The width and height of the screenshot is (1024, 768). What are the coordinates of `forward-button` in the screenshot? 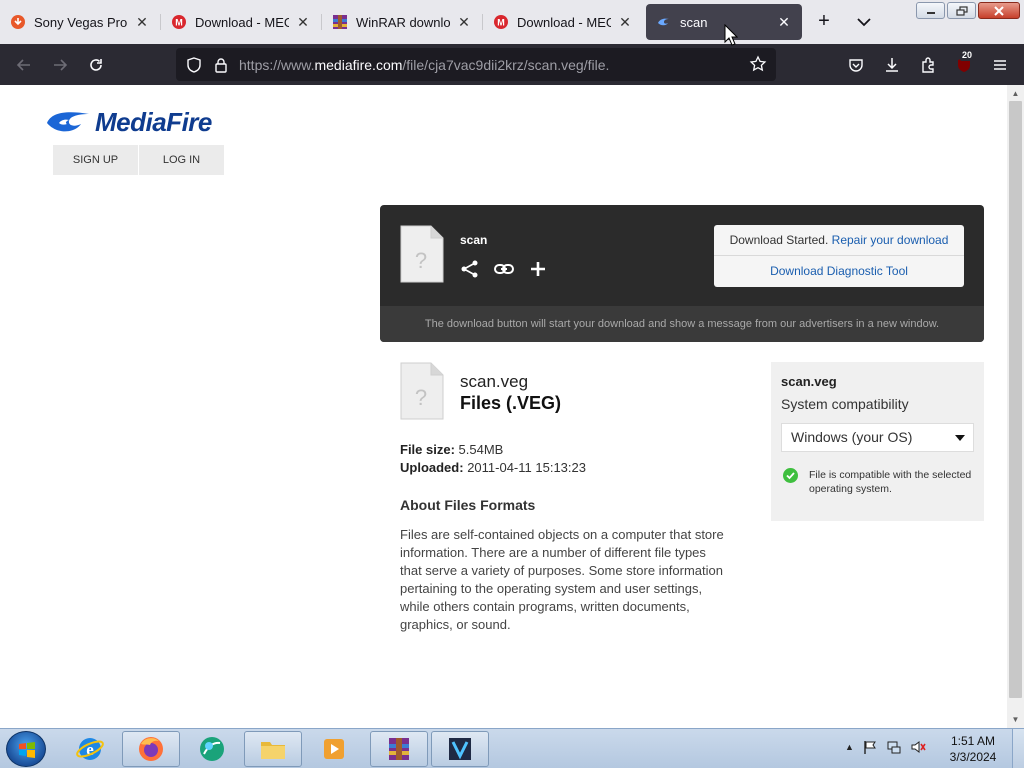 It's located at (60, 65).